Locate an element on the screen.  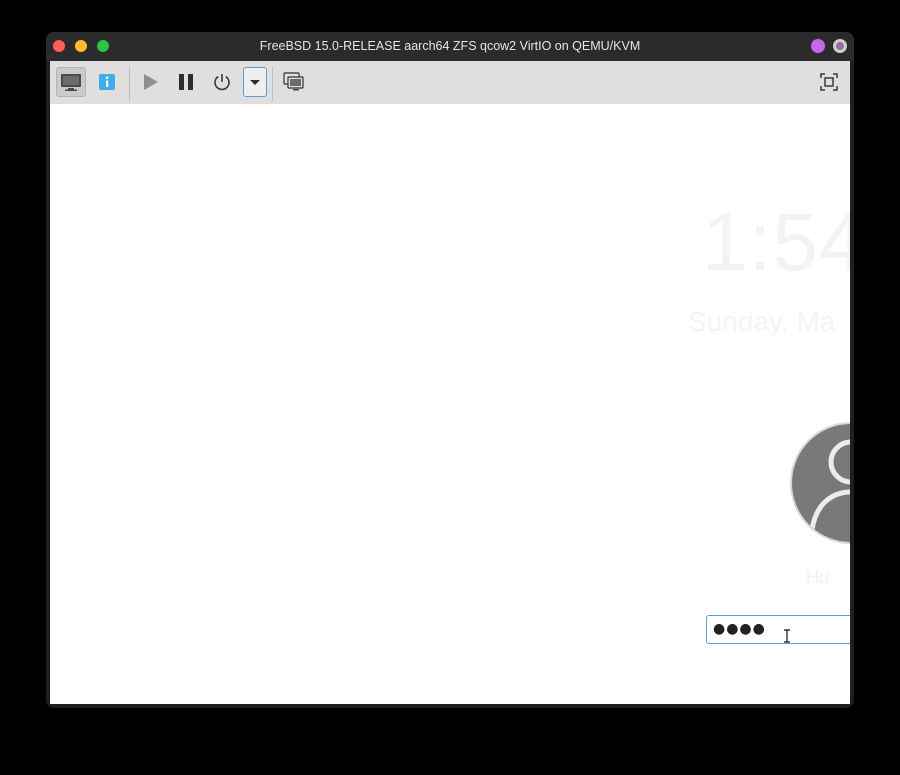
snapshots-icon is located at coordinates (293, 81).